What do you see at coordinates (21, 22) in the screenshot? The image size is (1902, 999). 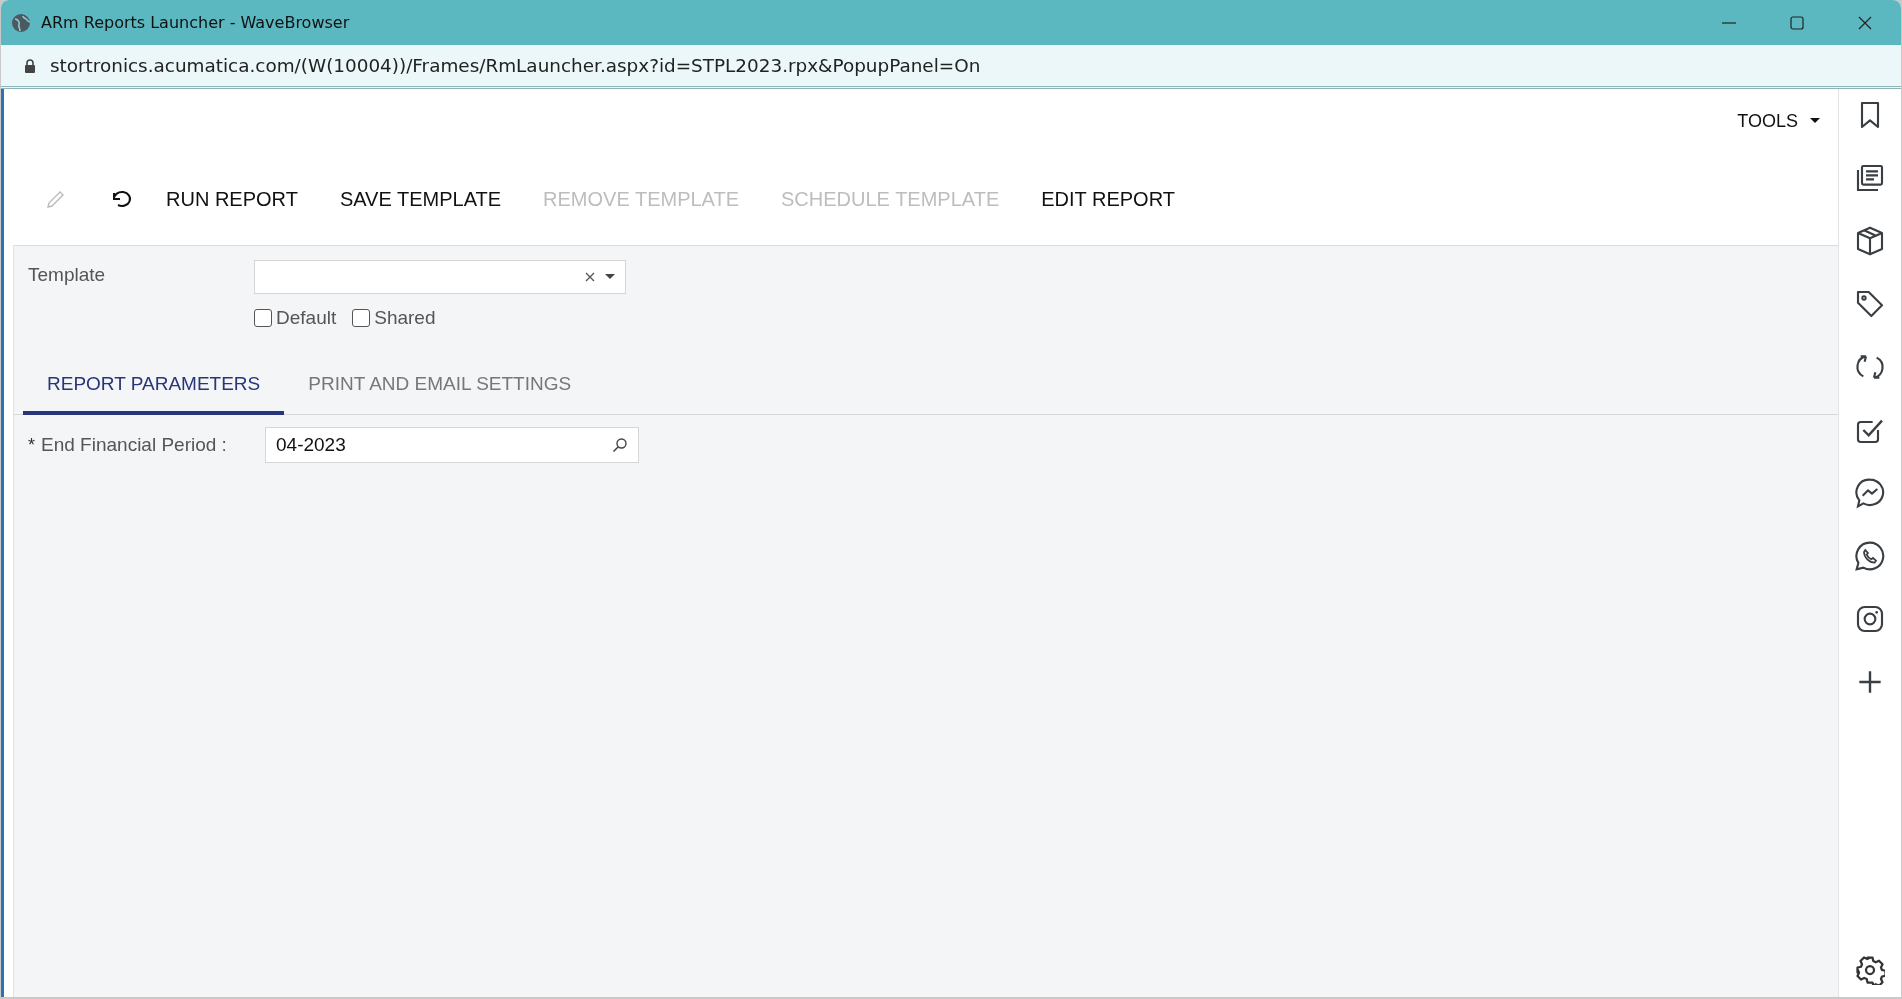 I see `globe-icon` at bounding box center [21, 22].